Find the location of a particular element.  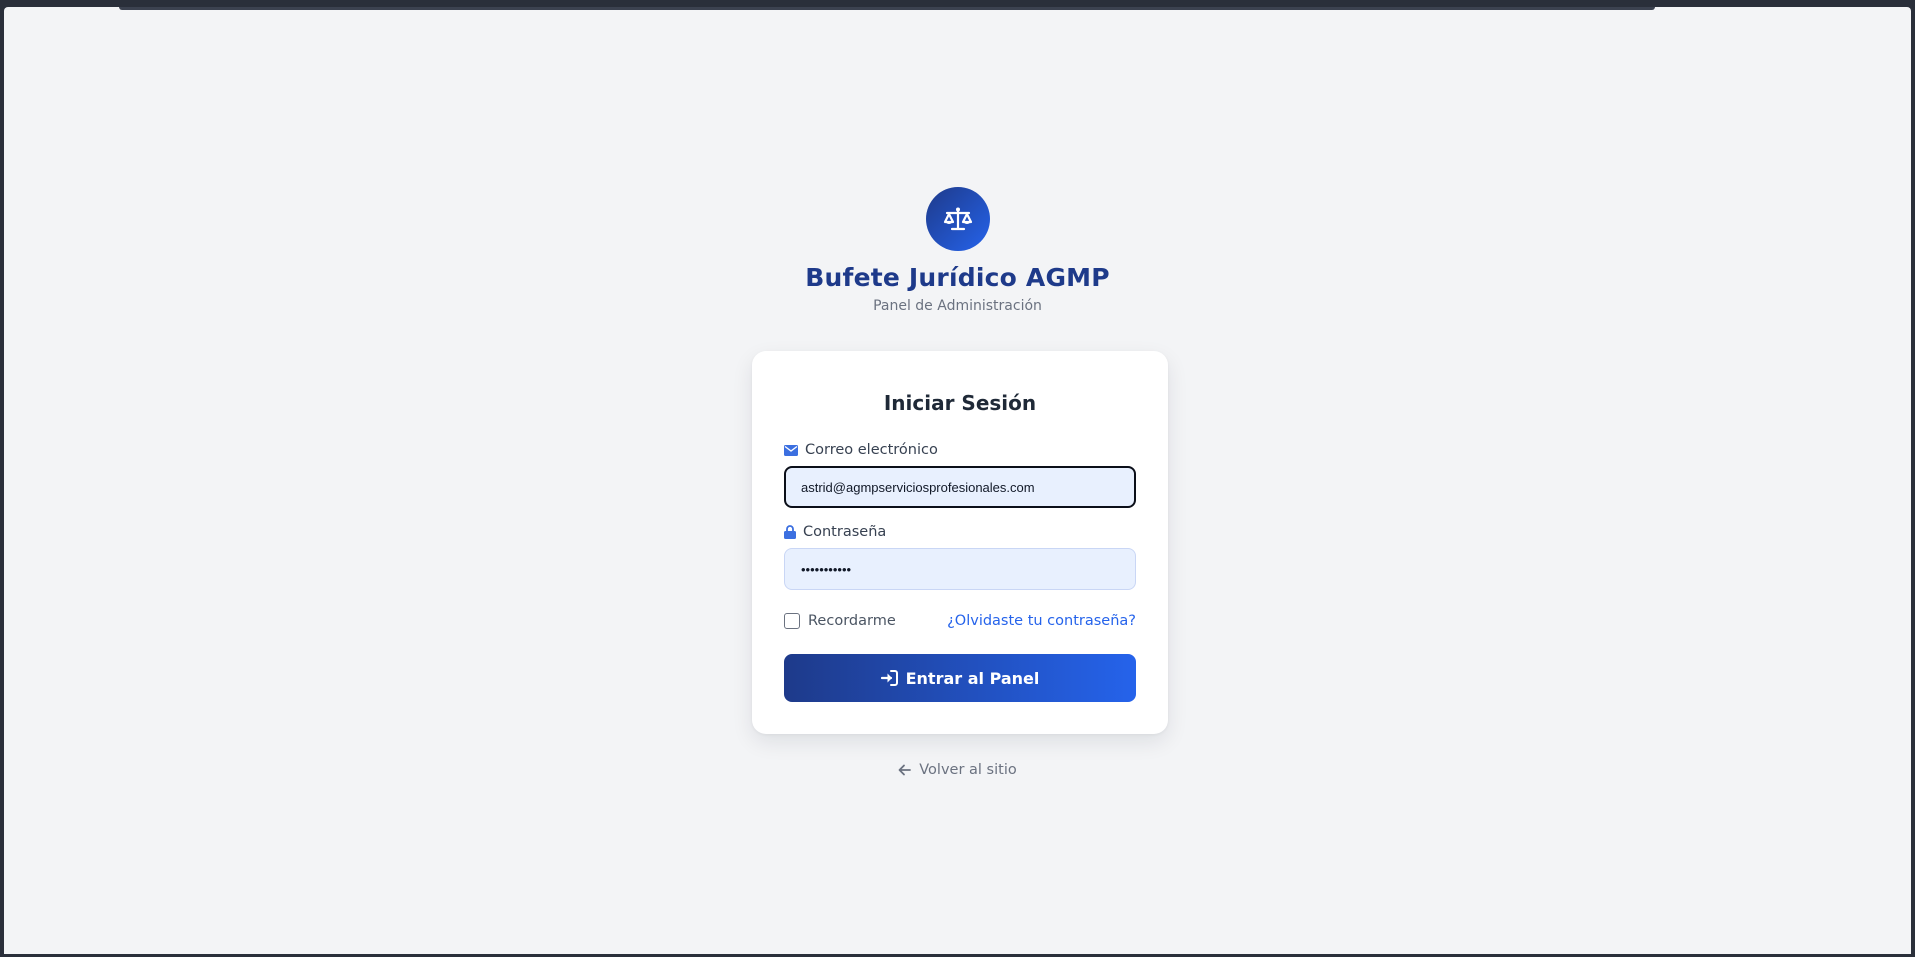

email-input is located at coordinates (960, 487).